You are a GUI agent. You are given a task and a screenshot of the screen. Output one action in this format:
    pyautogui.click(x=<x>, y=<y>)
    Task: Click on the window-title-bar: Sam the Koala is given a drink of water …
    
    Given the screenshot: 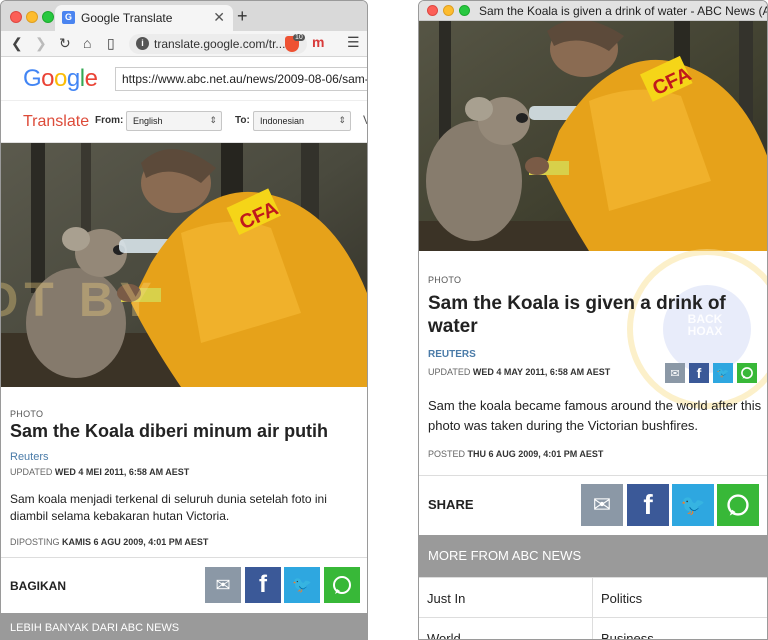 What is the action you would take?
    pyautogui.click(x=593, y=11)
    